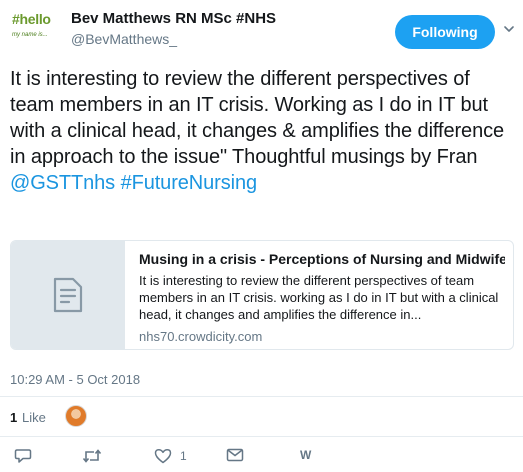 This screenshot has width=523, height=472. I want to click on author-handle: @BevMatthews_, so click(124, 39).